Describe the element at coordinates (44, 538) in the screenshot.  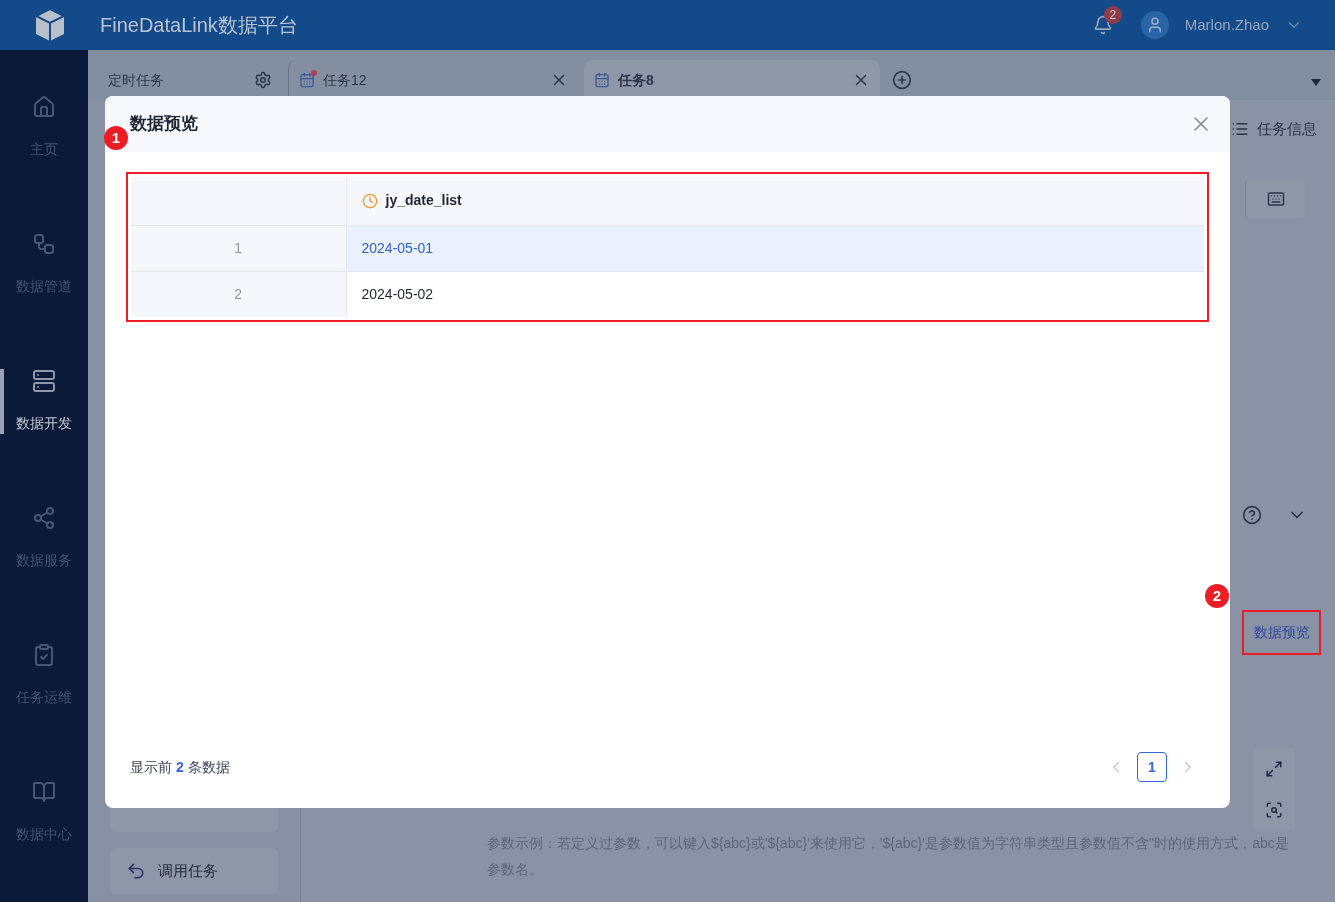
I see `sidebar-item: 数据服务` at that location.